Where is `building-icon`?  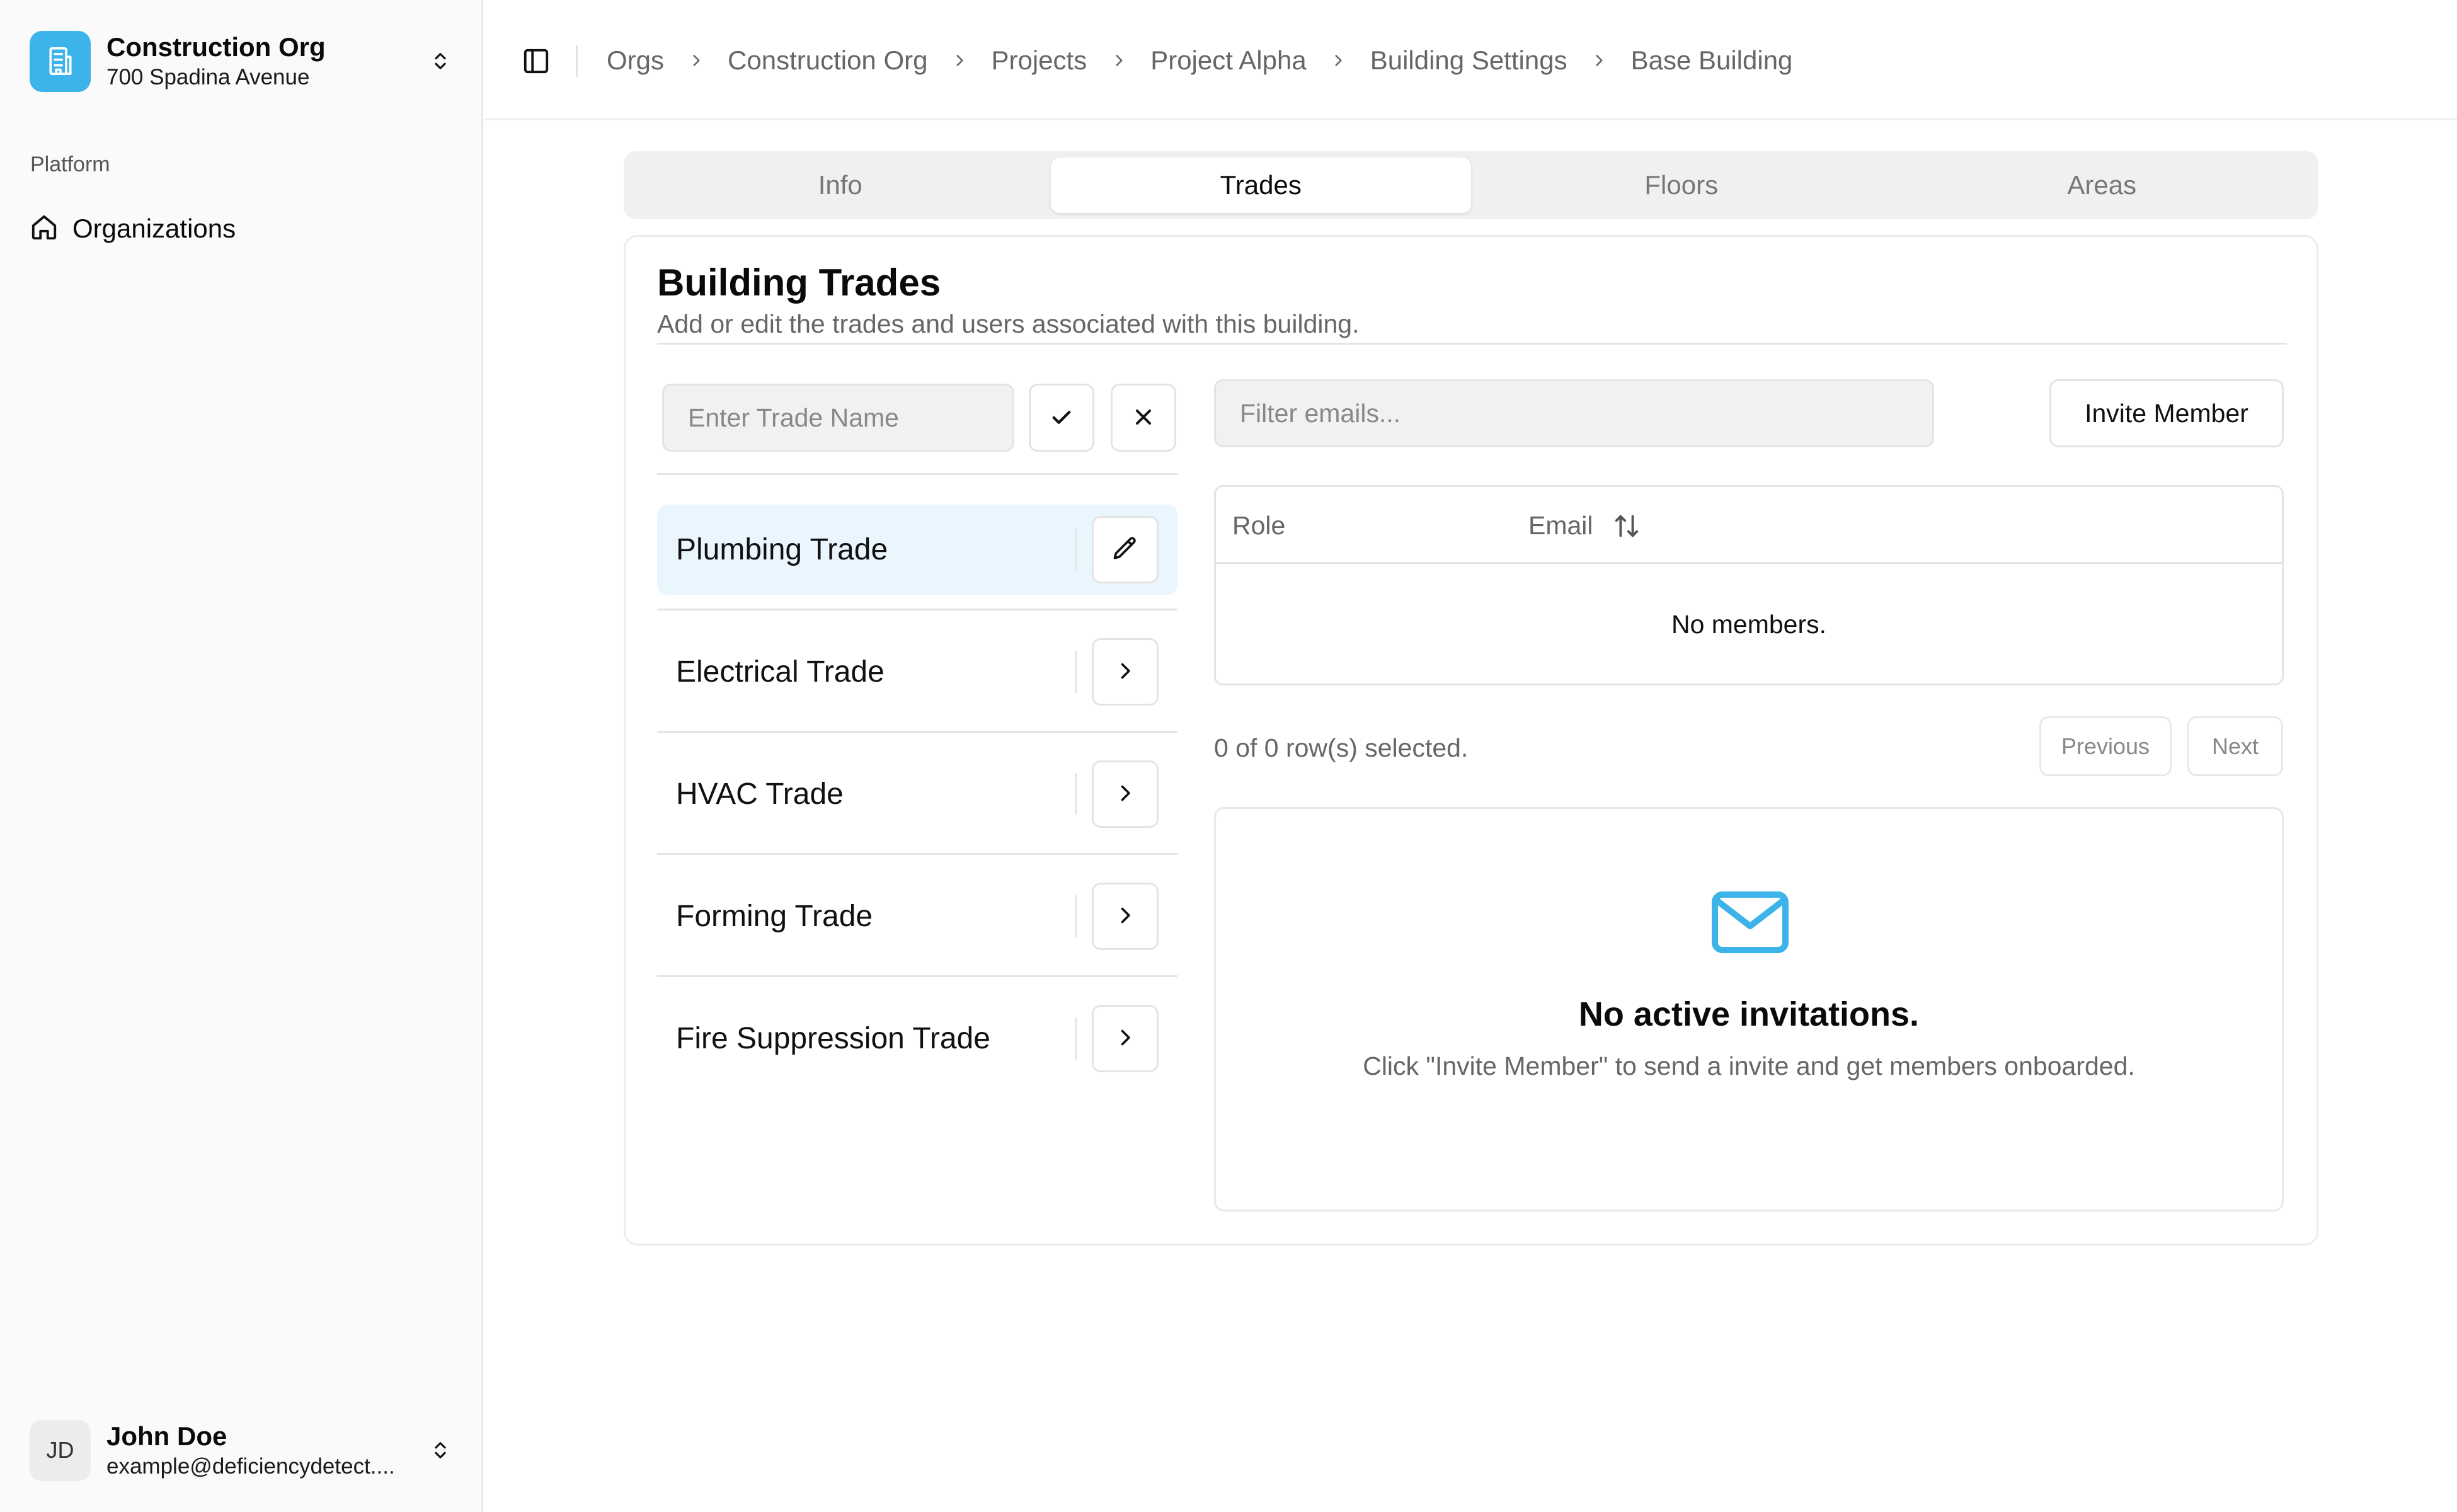
building-icon is located at coordinates (60, 61).